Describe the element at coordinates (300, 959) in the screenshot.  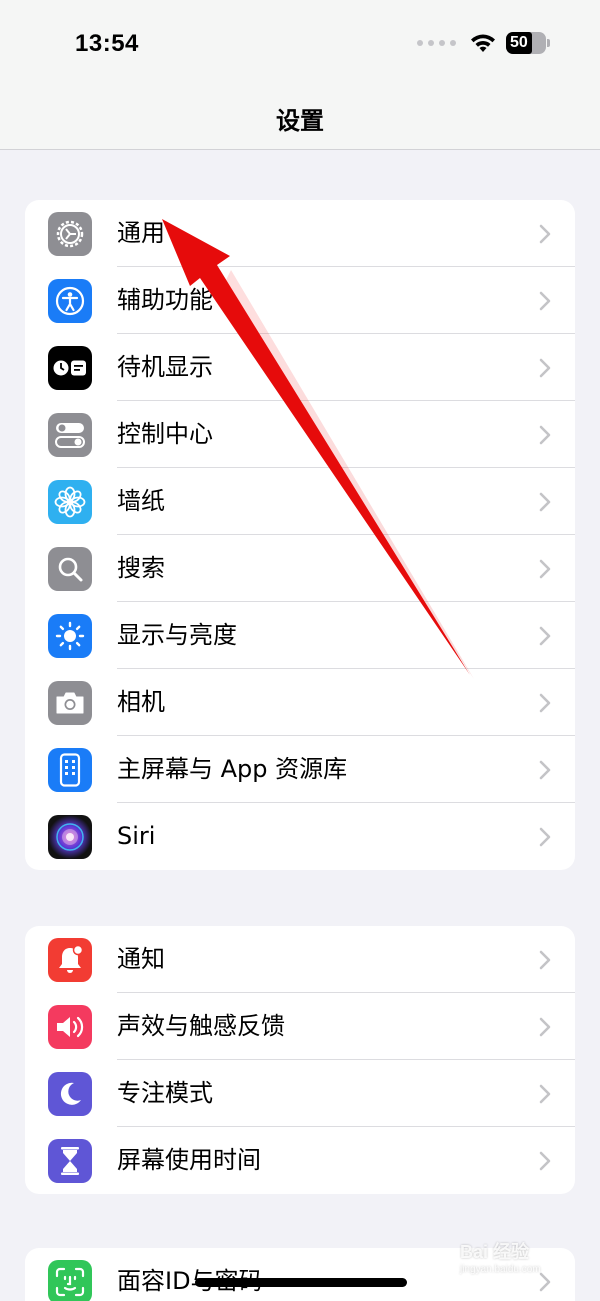
I see `settings-row-notifications: 通知` at that location.